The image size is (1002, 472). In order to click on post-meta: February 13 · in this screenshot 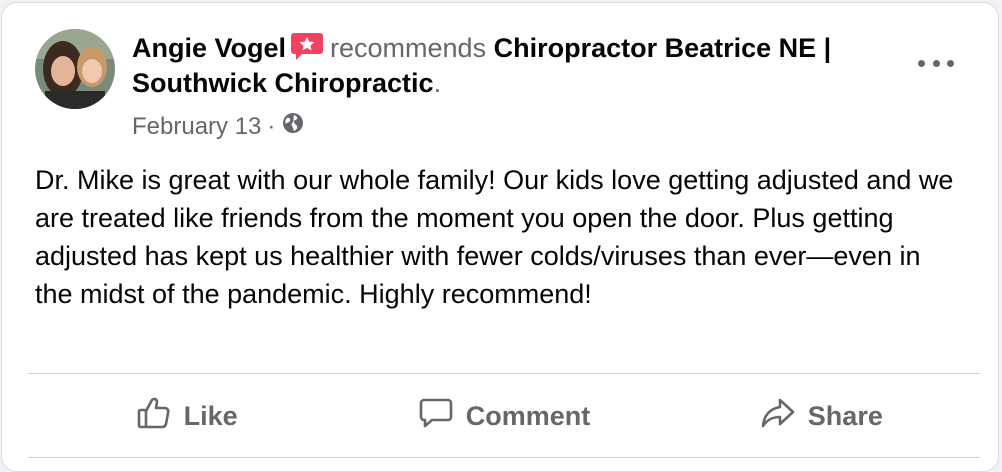, I will do `click(218, 126)`.